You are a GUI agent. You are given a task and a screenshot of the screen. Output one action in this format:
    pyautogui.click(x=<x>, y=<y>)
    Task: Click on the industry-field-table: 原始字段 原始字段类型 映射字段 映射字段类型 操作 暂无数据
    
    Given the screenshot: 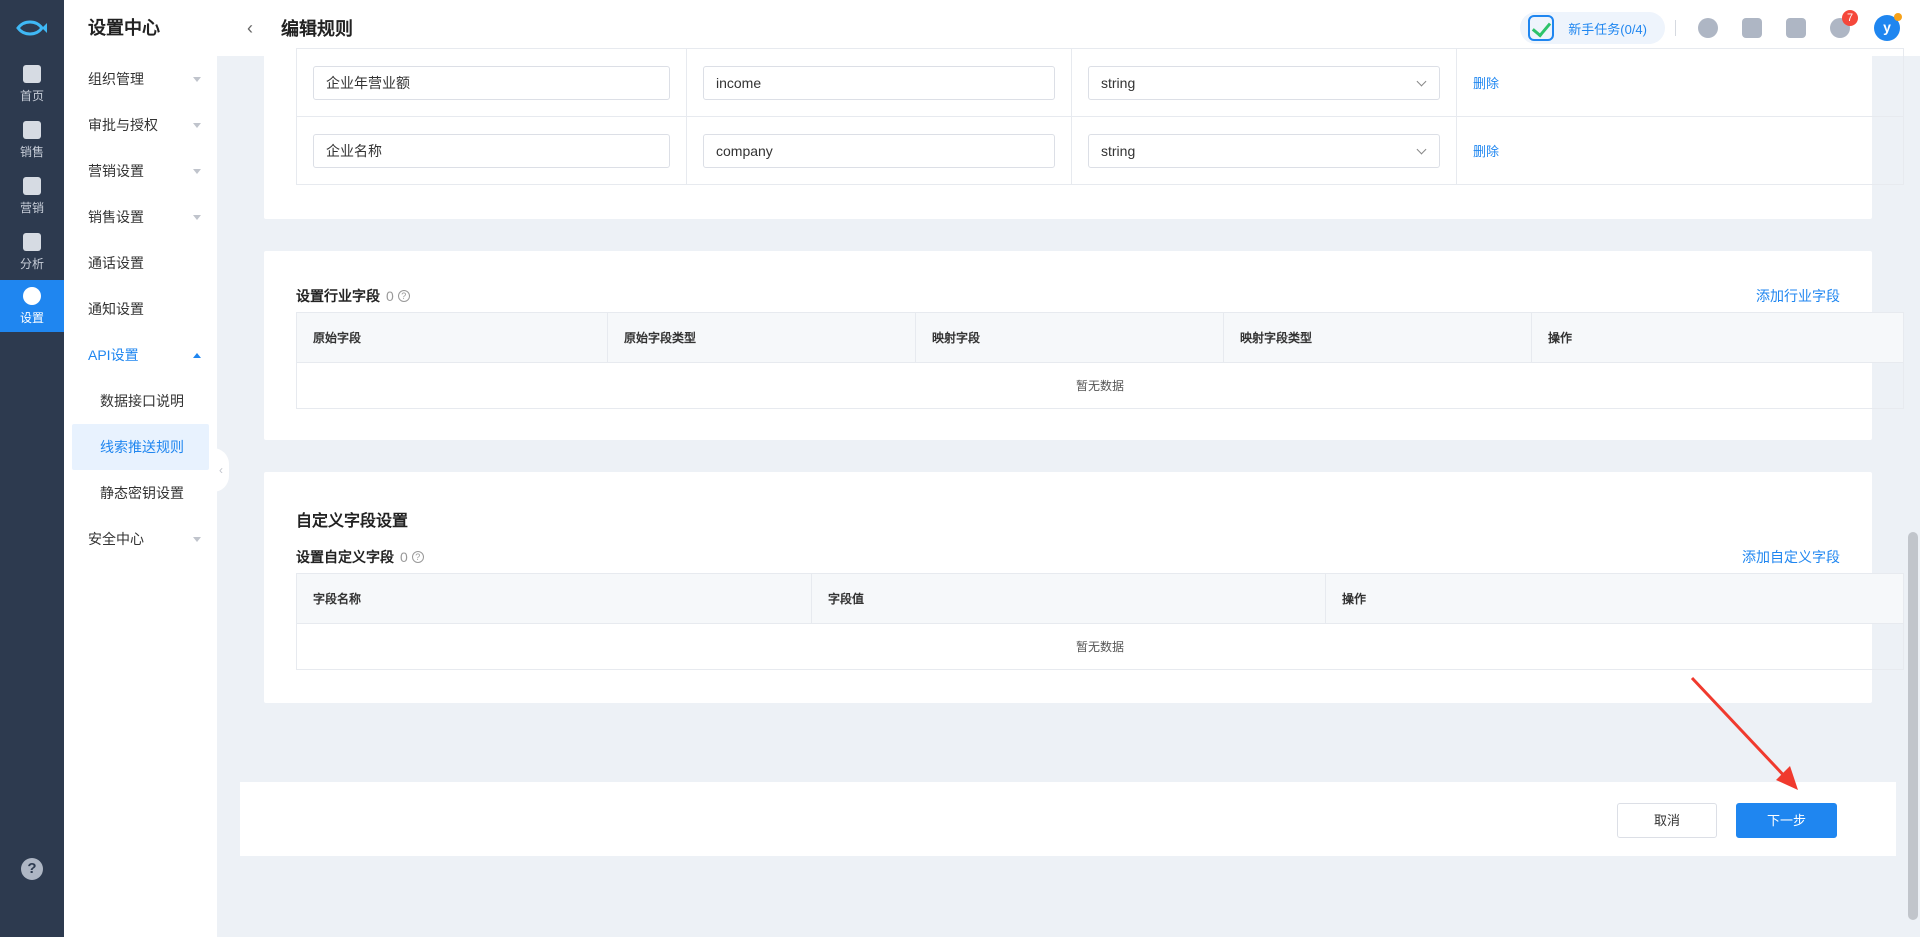 What is the action you would take?
    pyautogui.click(x=1100, y=360)
    